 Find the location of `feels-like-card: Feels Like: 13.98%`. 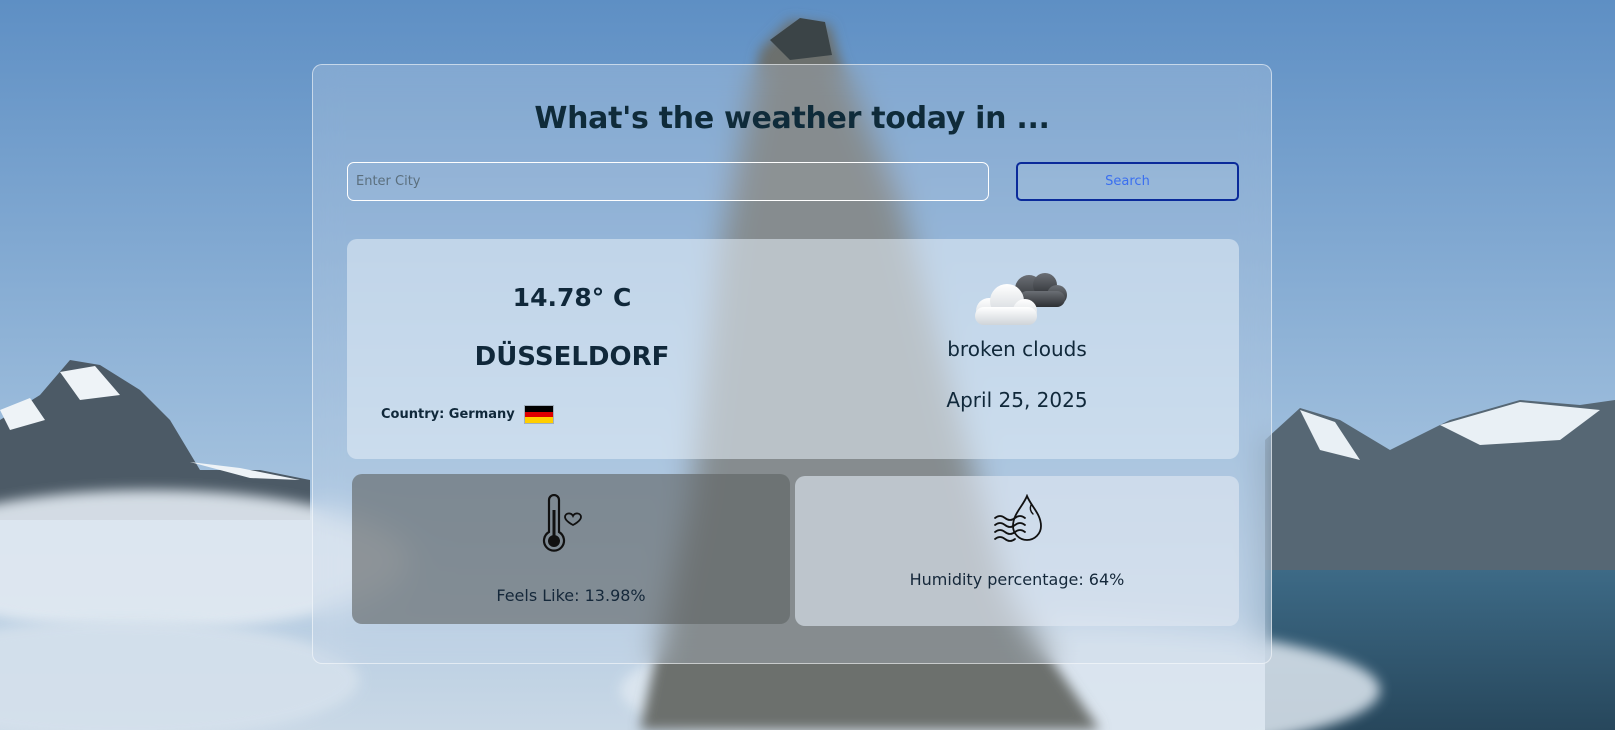

feels-like-card: Feels Like: 13.98% is located at coordinates (571, 549).